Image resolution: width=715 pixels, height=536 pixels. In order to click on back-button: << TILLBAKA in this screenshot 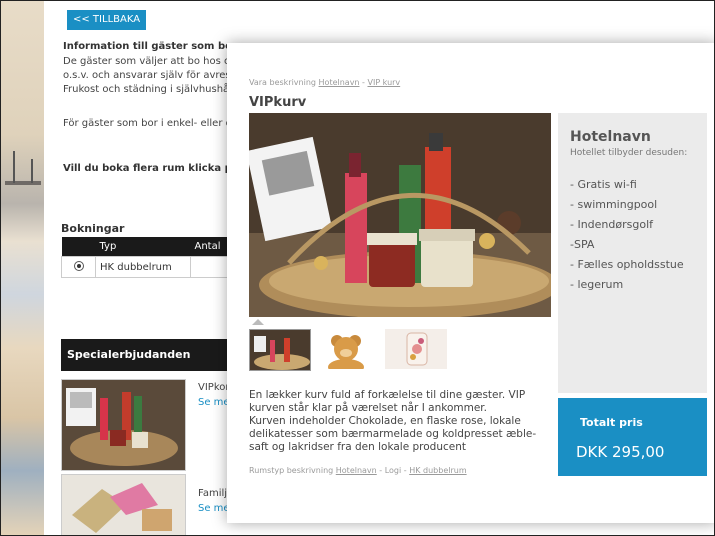, I will do `click(107, 20)`.